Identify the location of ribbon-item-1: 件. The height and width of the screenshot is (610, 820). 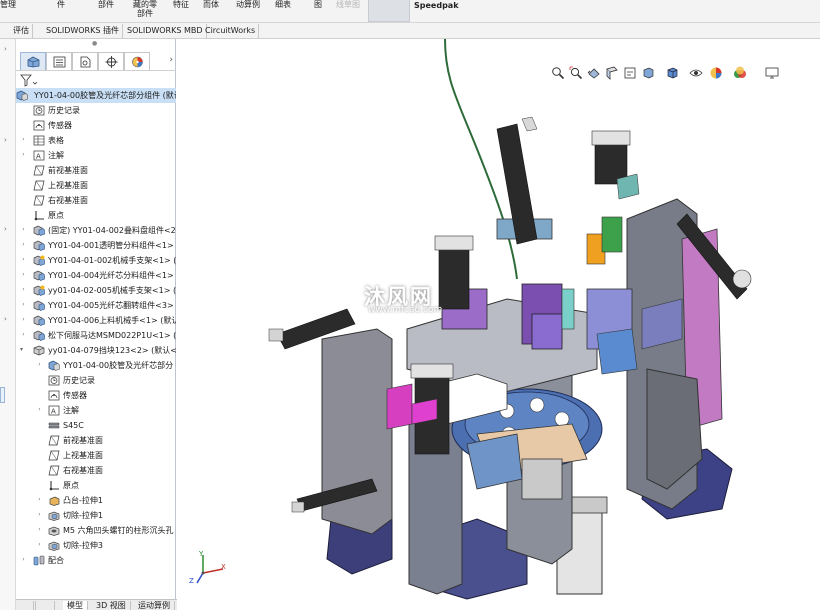
(61, 4).